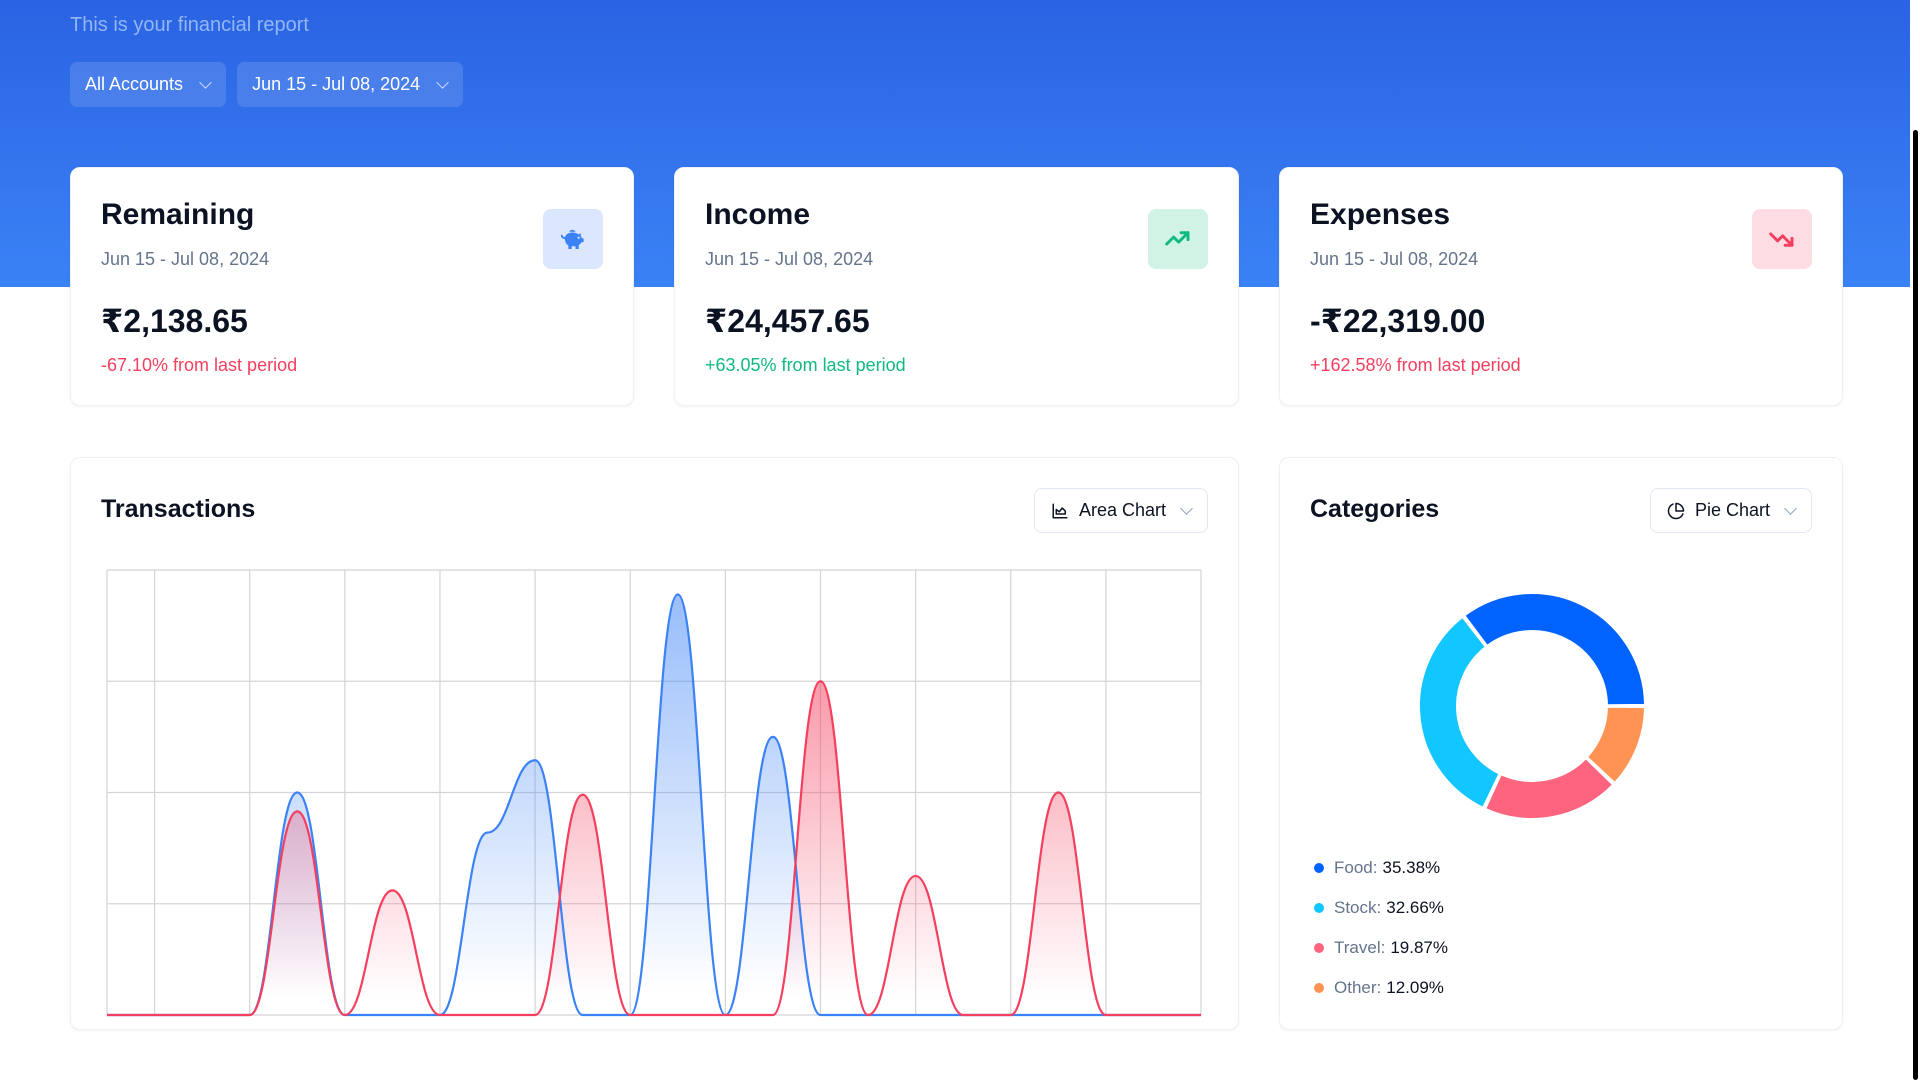  What do you see at coordinates (336, 84) in the screenshot?
I see `date-range-label: Jun 15 - Jul 08, 2024` at bounding box center [336, 84].